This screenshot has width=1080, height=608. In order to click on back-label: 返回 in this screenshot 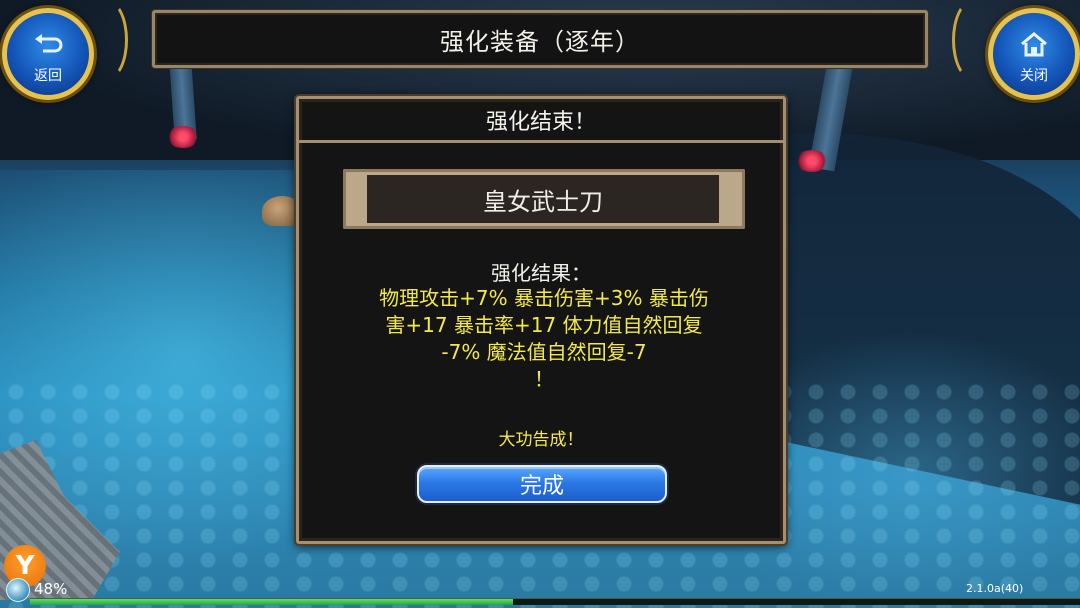, I will do `click(48, 76)`.